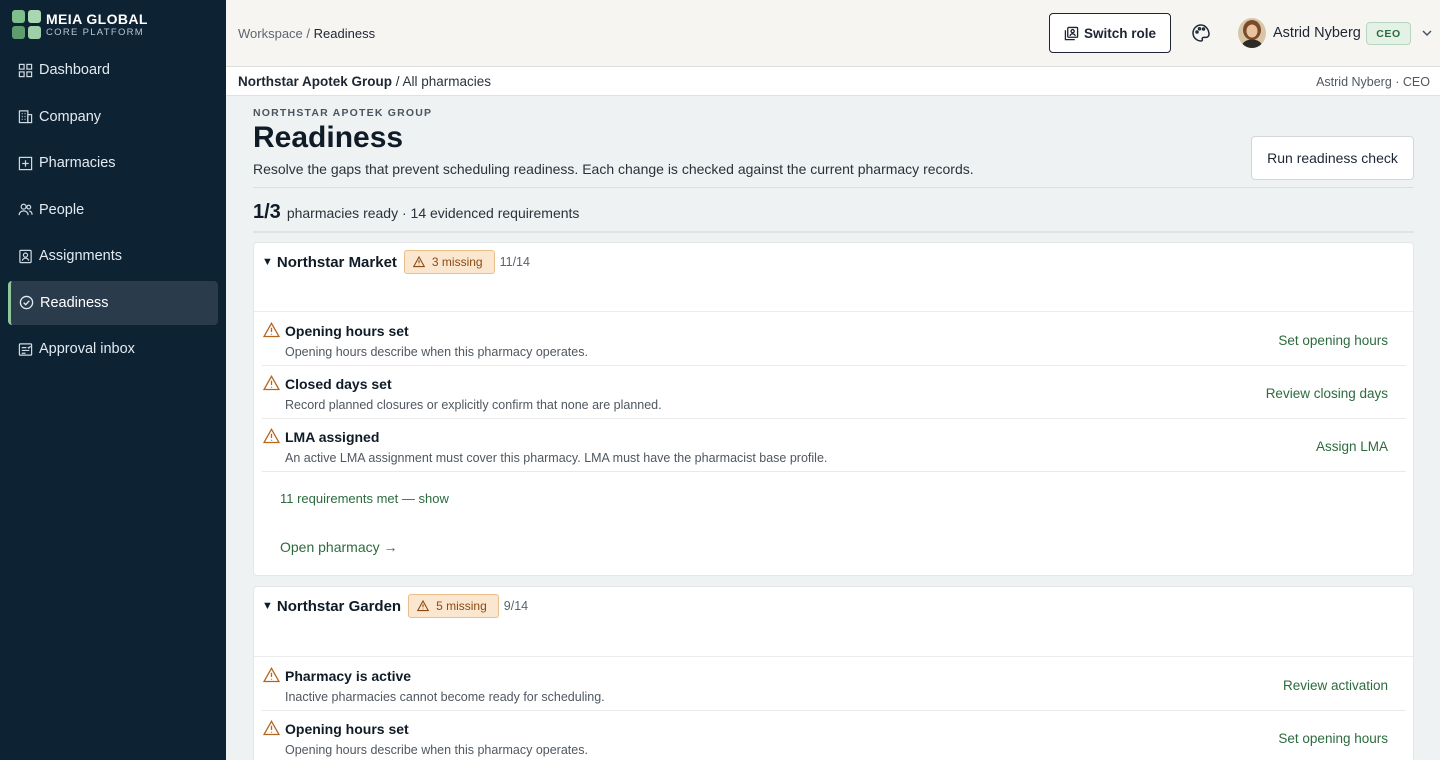  Describe the element at coordinates (74, 302) in the screenshot. I see `sidebar-item-label: Readiness` at that location.